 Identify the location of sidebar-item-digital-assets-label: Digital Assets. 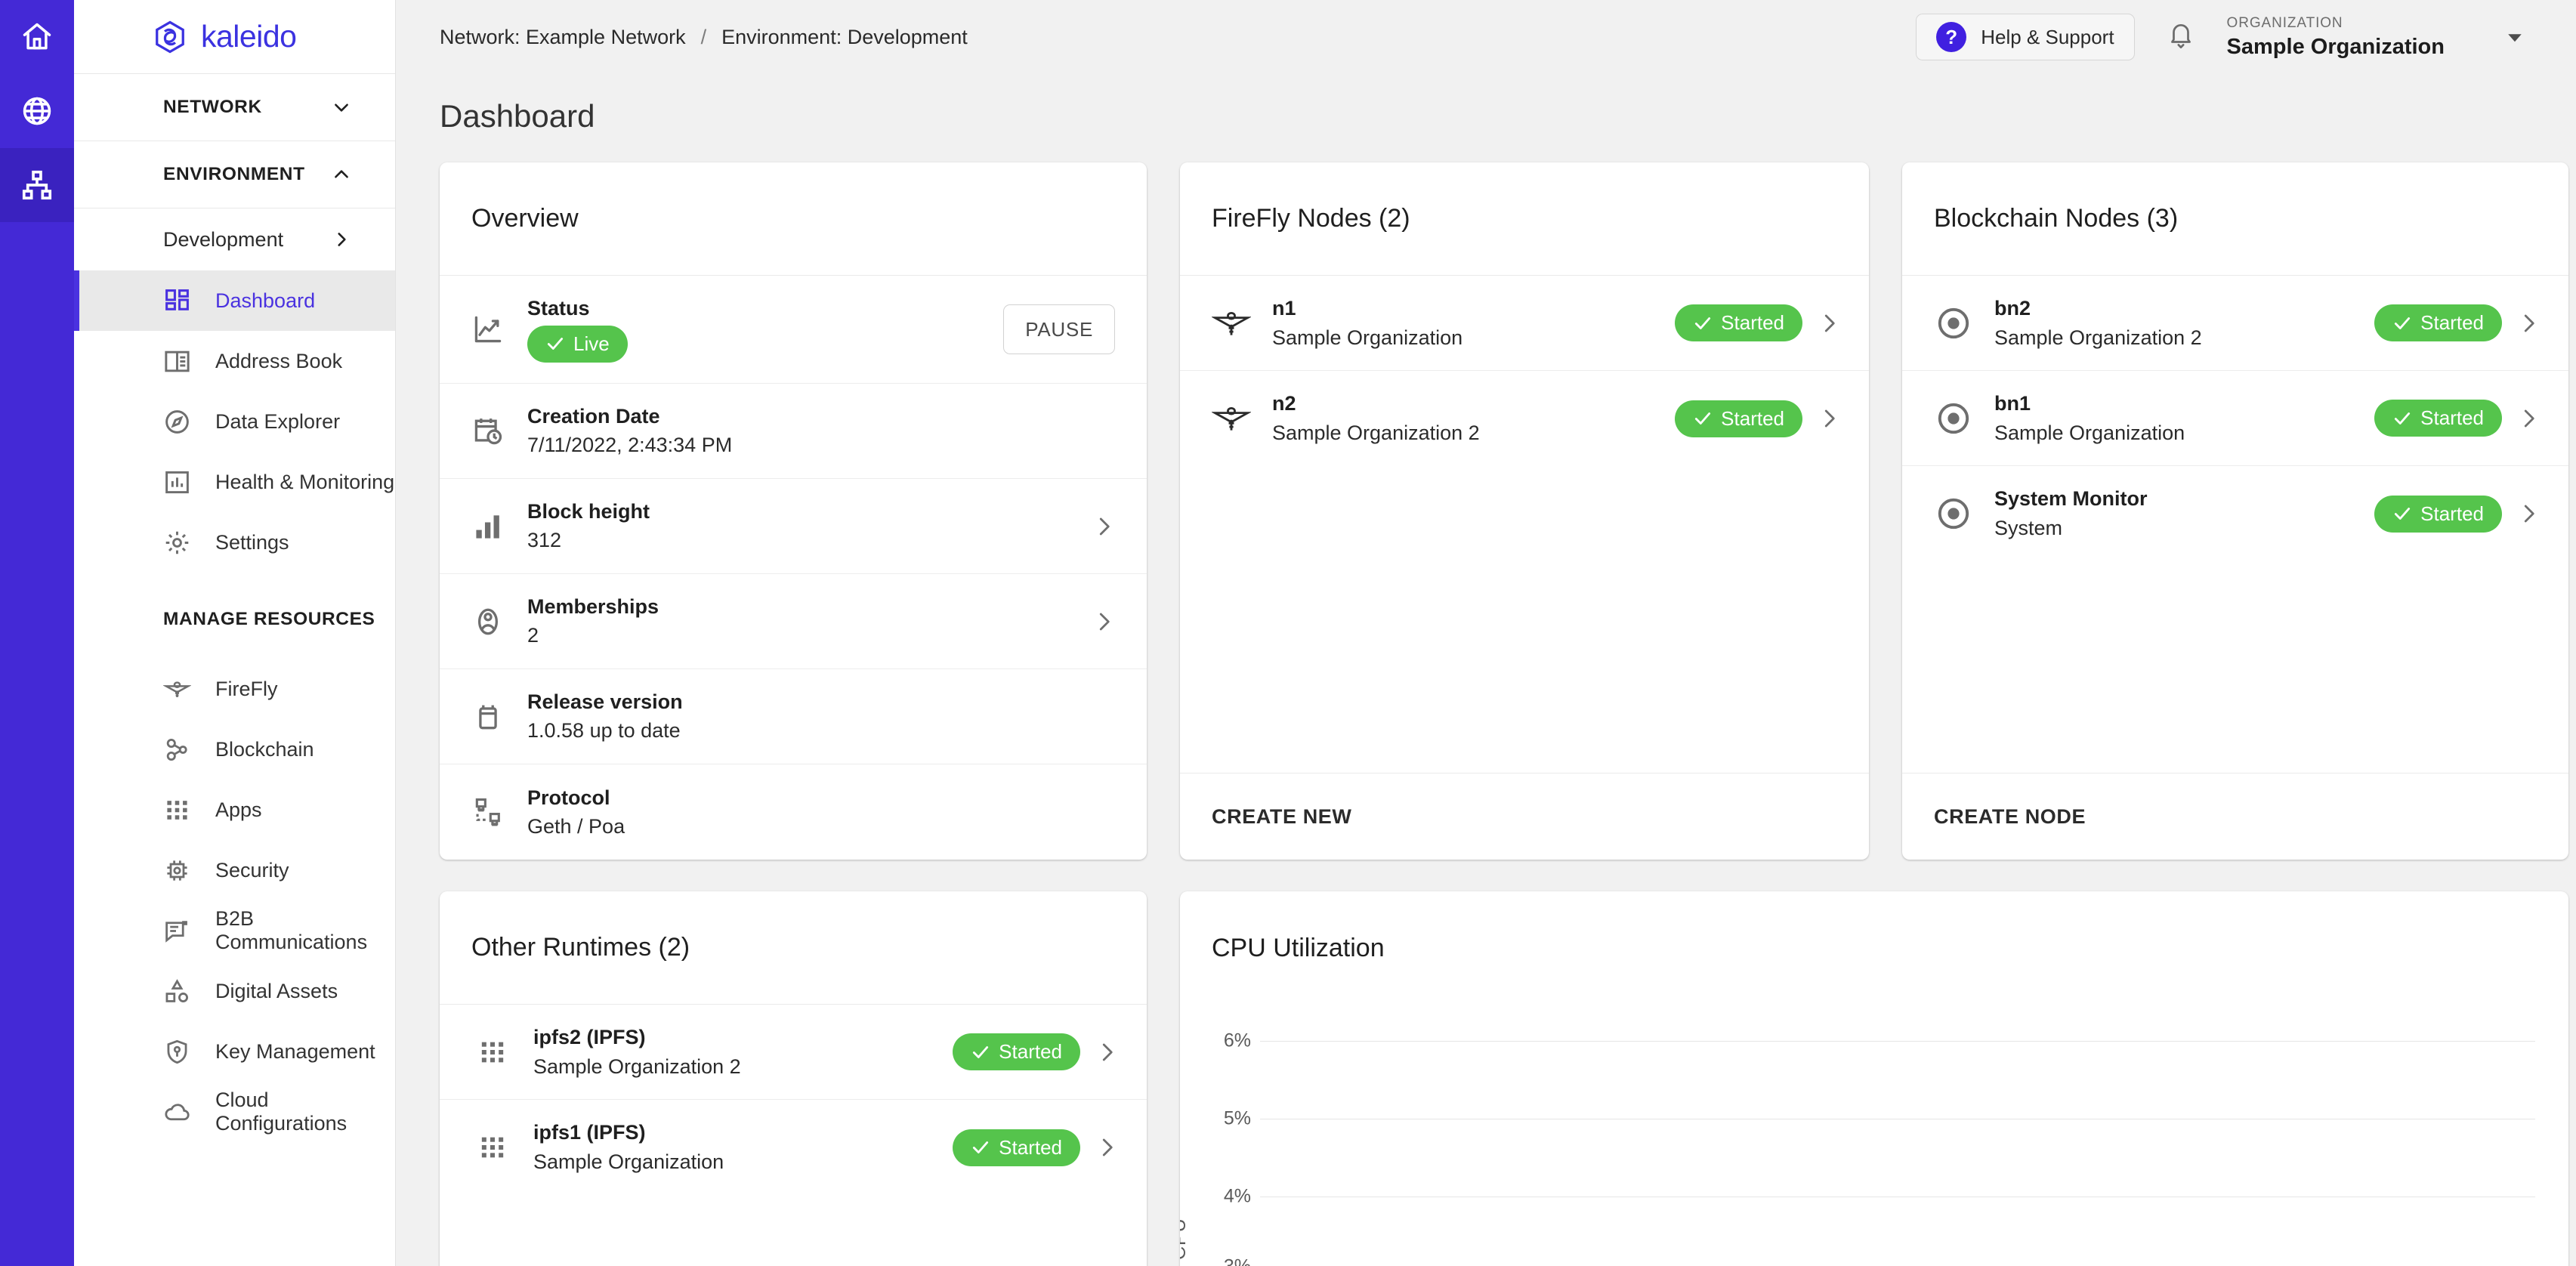
(276, 990).